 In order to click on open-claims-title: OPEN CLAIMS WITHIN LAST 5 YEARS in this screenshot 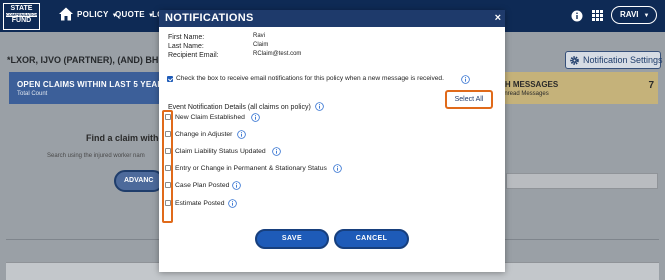, I will do `click(93, 84)`.